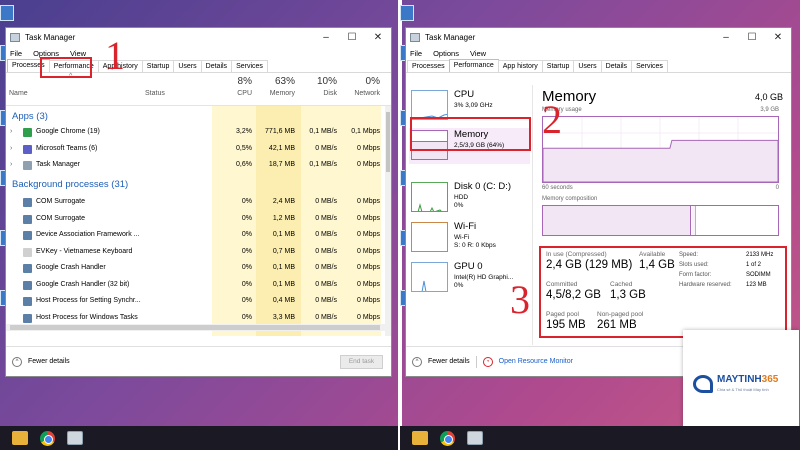 The image size is (800, 450). I want to click on process-row: › Task Manager 0,6% 18,7 MB 0,1 MB/s 0 Mbps, so click(196, 166).